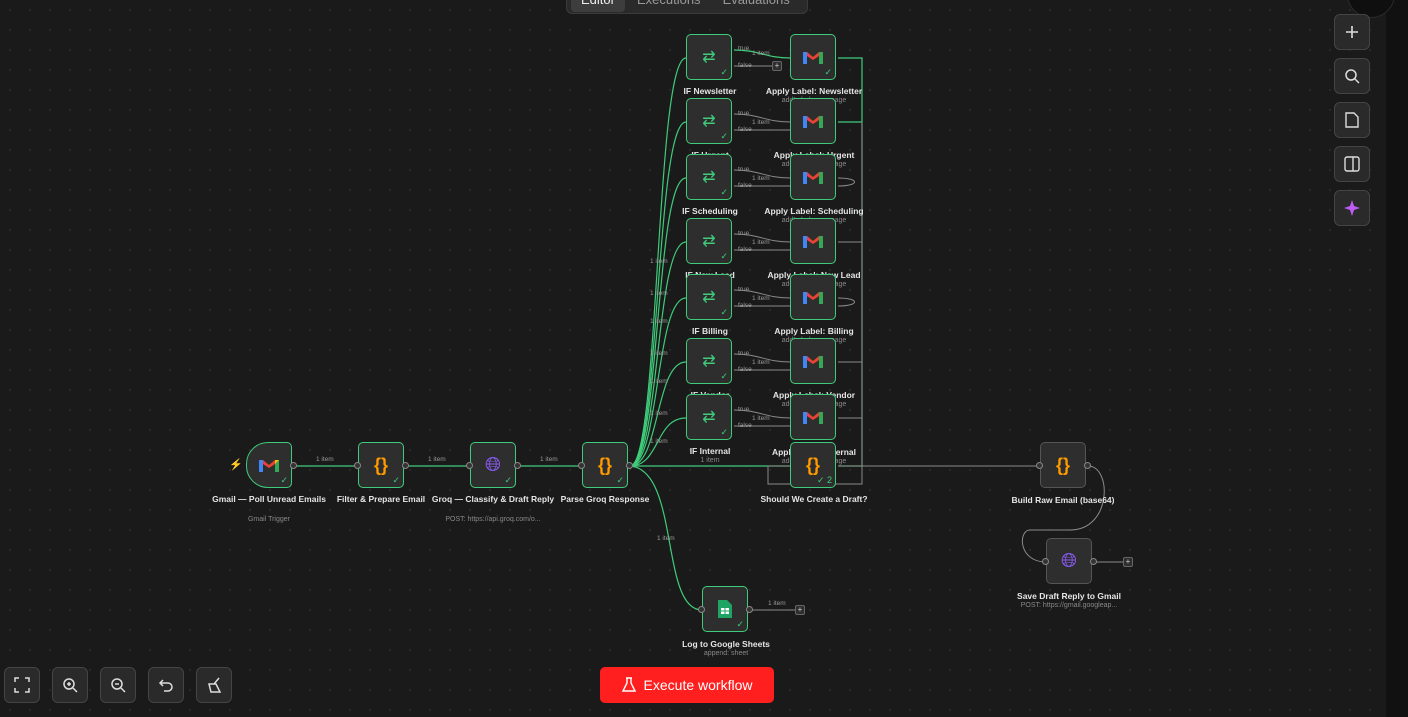 The width and height of the screenshot is (1408, 717). Describe the element at coordinates (813, 417) in the screenshot. I see `node-label-internal` at that location.